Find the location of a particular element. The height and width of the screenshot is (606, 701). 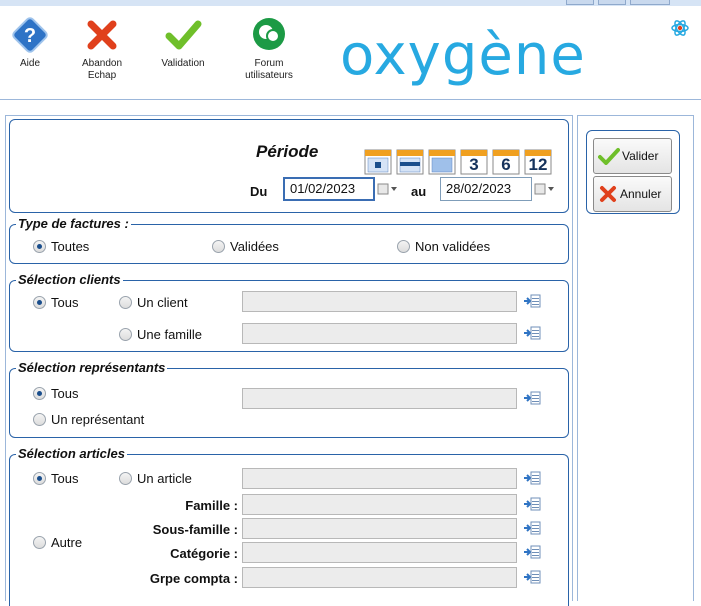

sous-famille-picker-icon is located at coordinates (532, 528).